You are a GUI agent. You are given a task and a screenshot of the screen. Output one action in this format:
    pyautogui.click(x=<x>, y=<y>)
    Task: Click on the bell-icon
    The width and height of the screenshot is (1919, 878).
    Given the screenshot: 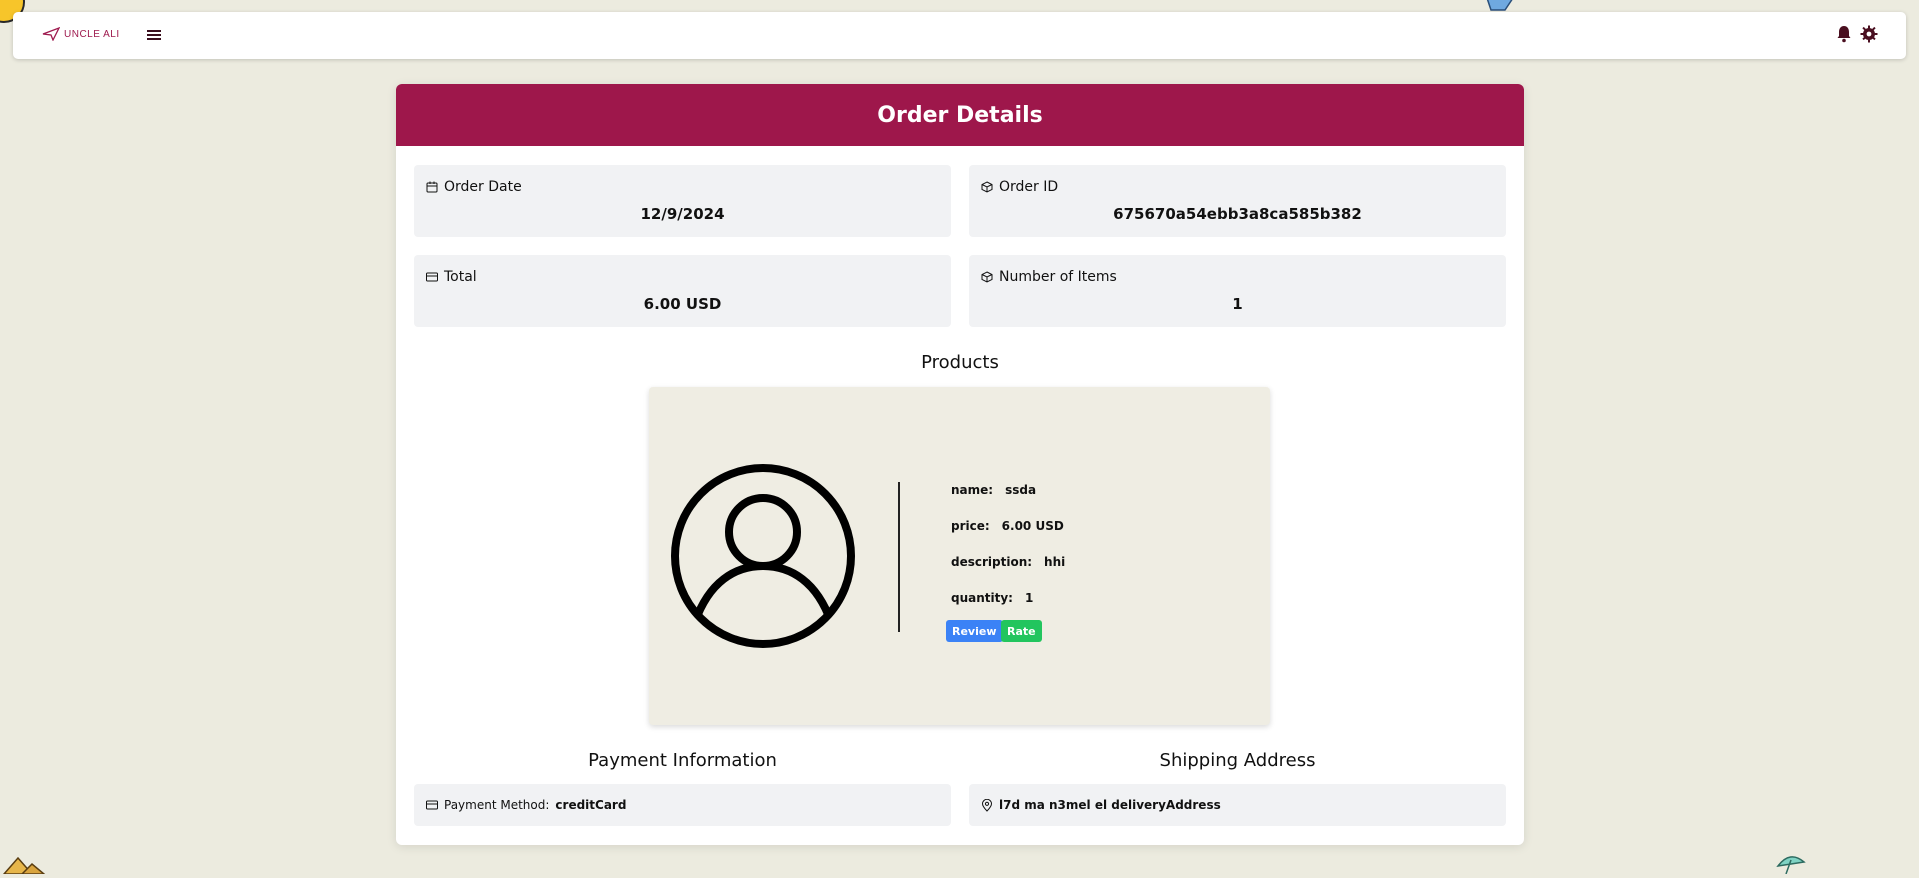 What is the action you would take?
    pyautogui.click(x=1844, y=34)
    